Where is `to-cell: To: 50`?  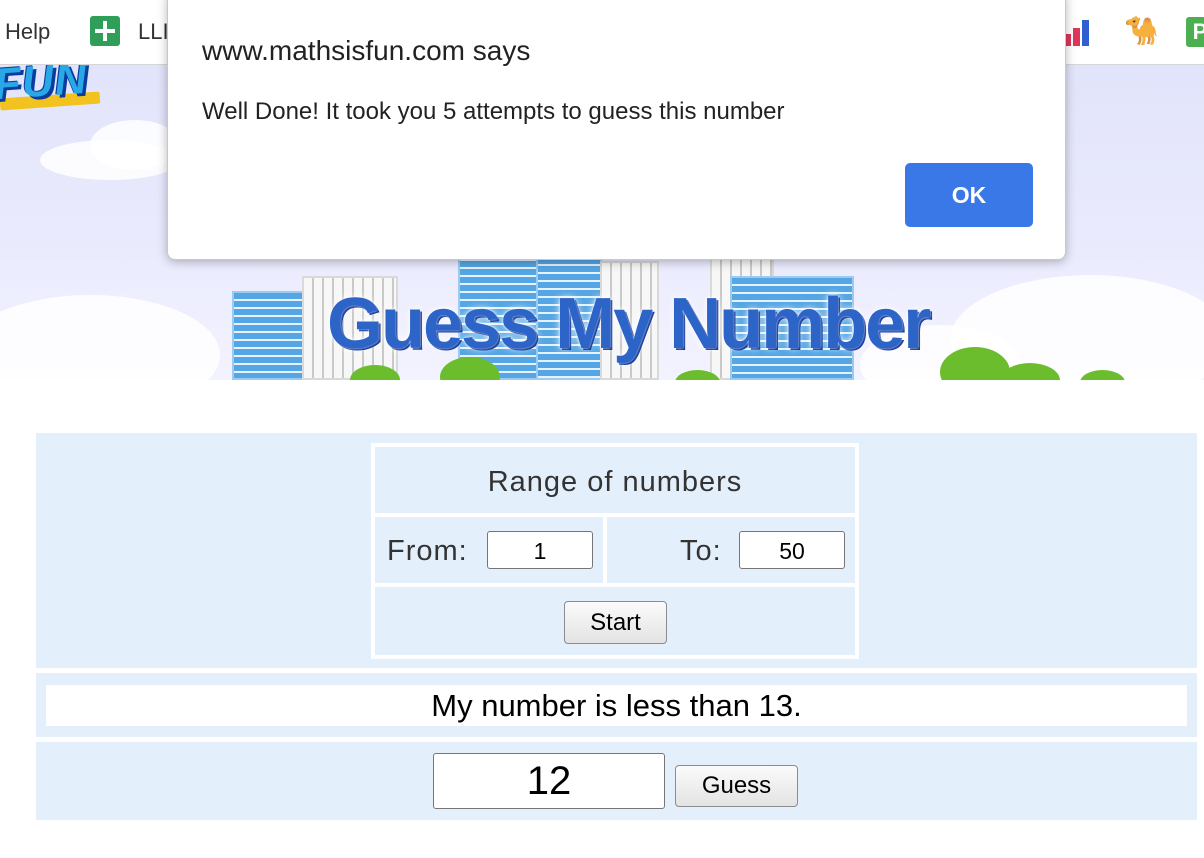 to-cell: To: 50 is located at coordinates (731, 550).